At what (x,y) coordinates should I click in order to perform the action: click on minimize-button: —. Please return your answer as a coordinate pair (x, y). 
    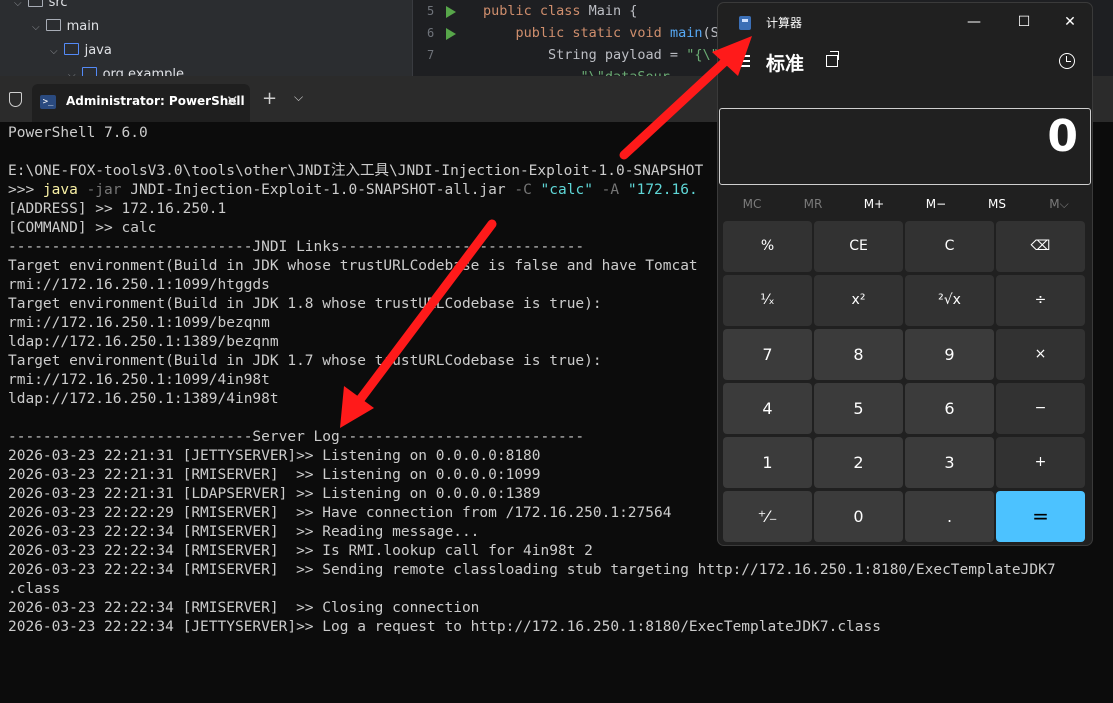
    Looking at the image, I should click on (974, 22).